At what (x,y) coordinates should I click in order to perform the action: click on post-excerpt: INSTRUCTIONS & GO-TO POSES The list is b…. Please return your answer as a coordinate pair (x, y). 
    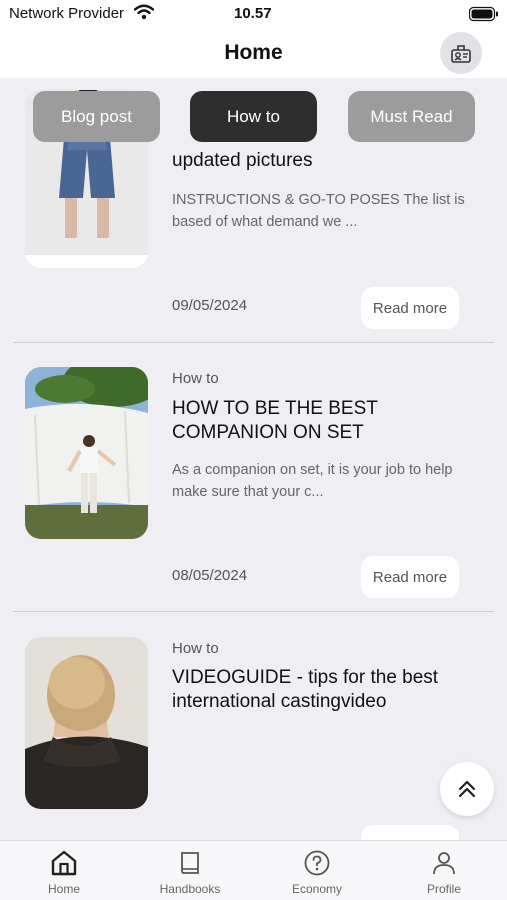
    Looking at the image, I should click on (318, 211).